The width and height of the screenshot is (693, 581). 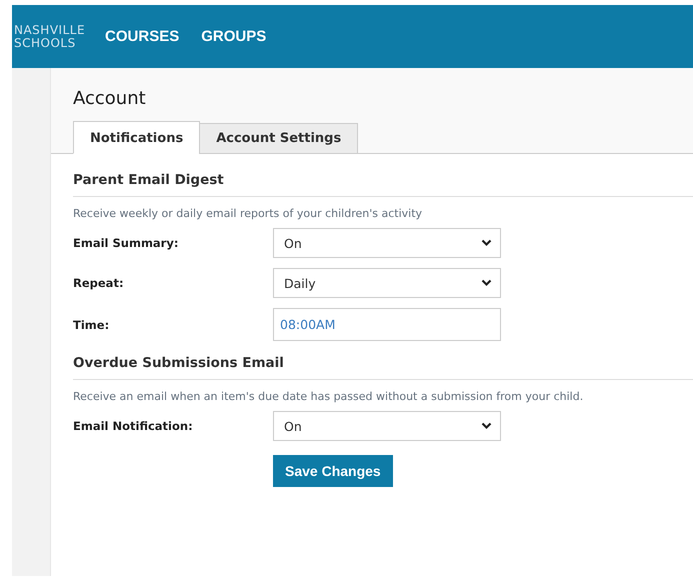 I want to click on save-button: Save Changes, so click(x=333, y=471).